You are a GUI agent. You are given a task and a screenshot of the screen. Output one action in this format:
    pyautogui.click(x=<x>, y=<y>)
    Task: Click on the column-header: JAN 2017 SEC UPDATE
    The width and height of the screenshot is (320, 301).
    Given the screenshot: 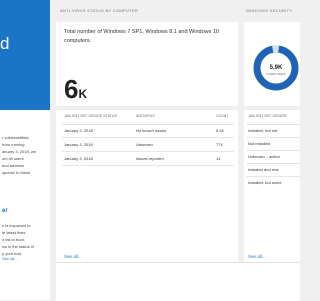 What is the action you would take?
    pyautogui.click(x=267, y=116)
    